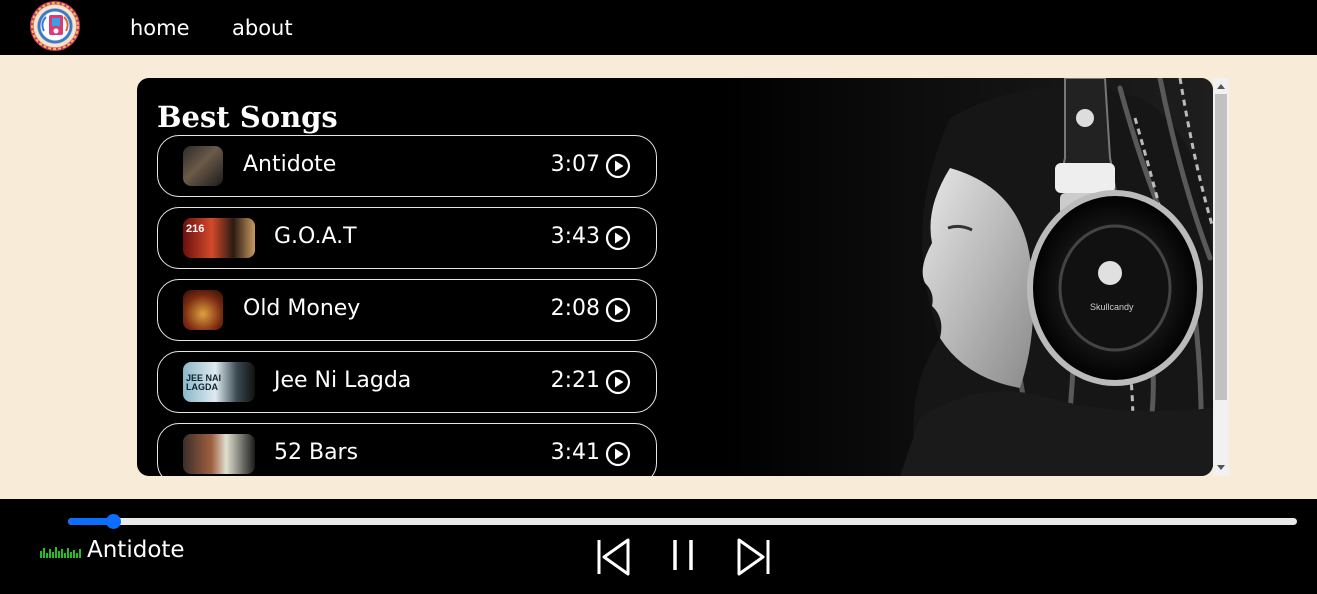 The height and width of the screenshot is (594, 1317). I want to click on album-cover-text: JEE NAI LAGDA, so click(204, 382).